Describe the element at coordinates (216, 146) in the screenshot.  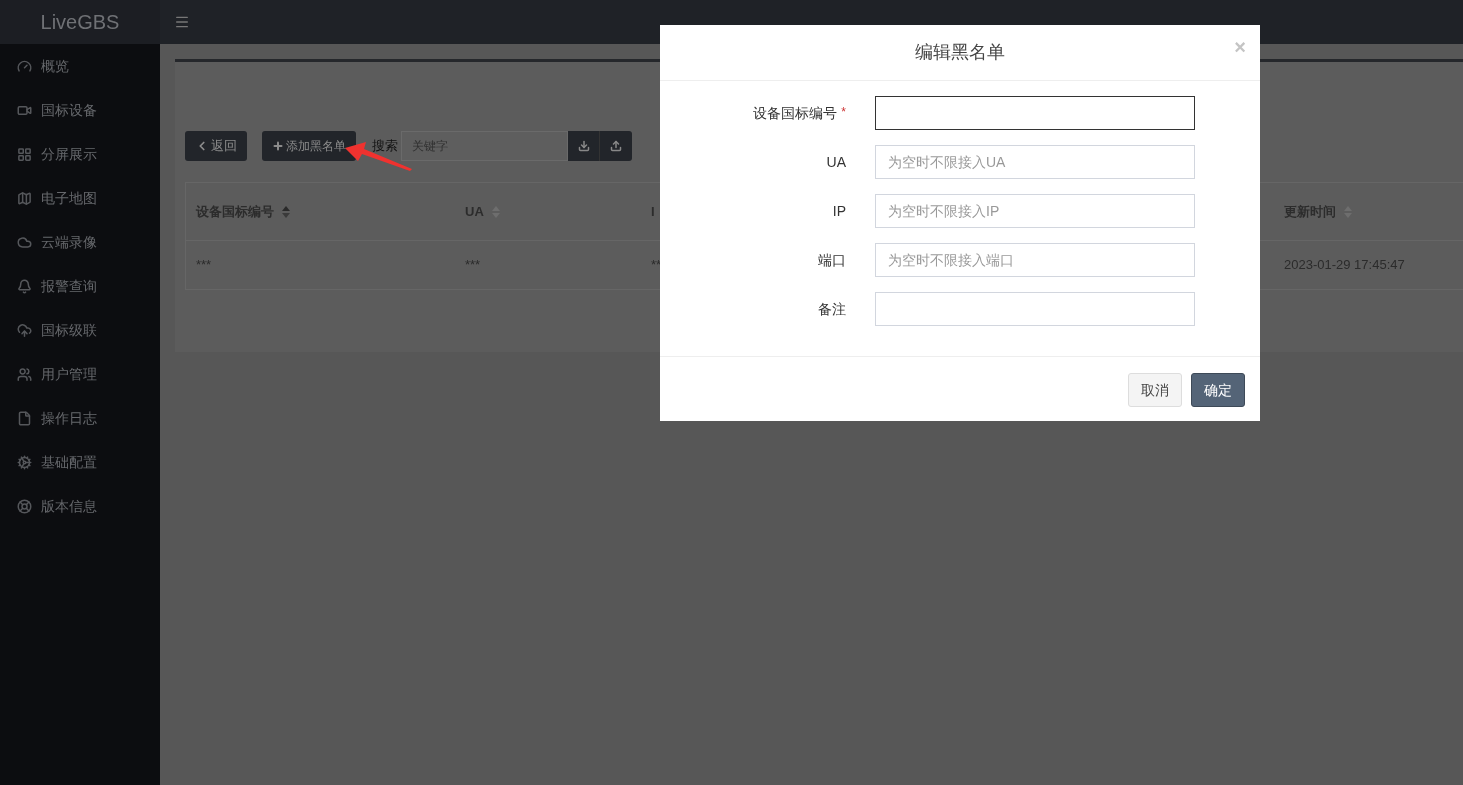
I see `back-button: 返回` at that location.